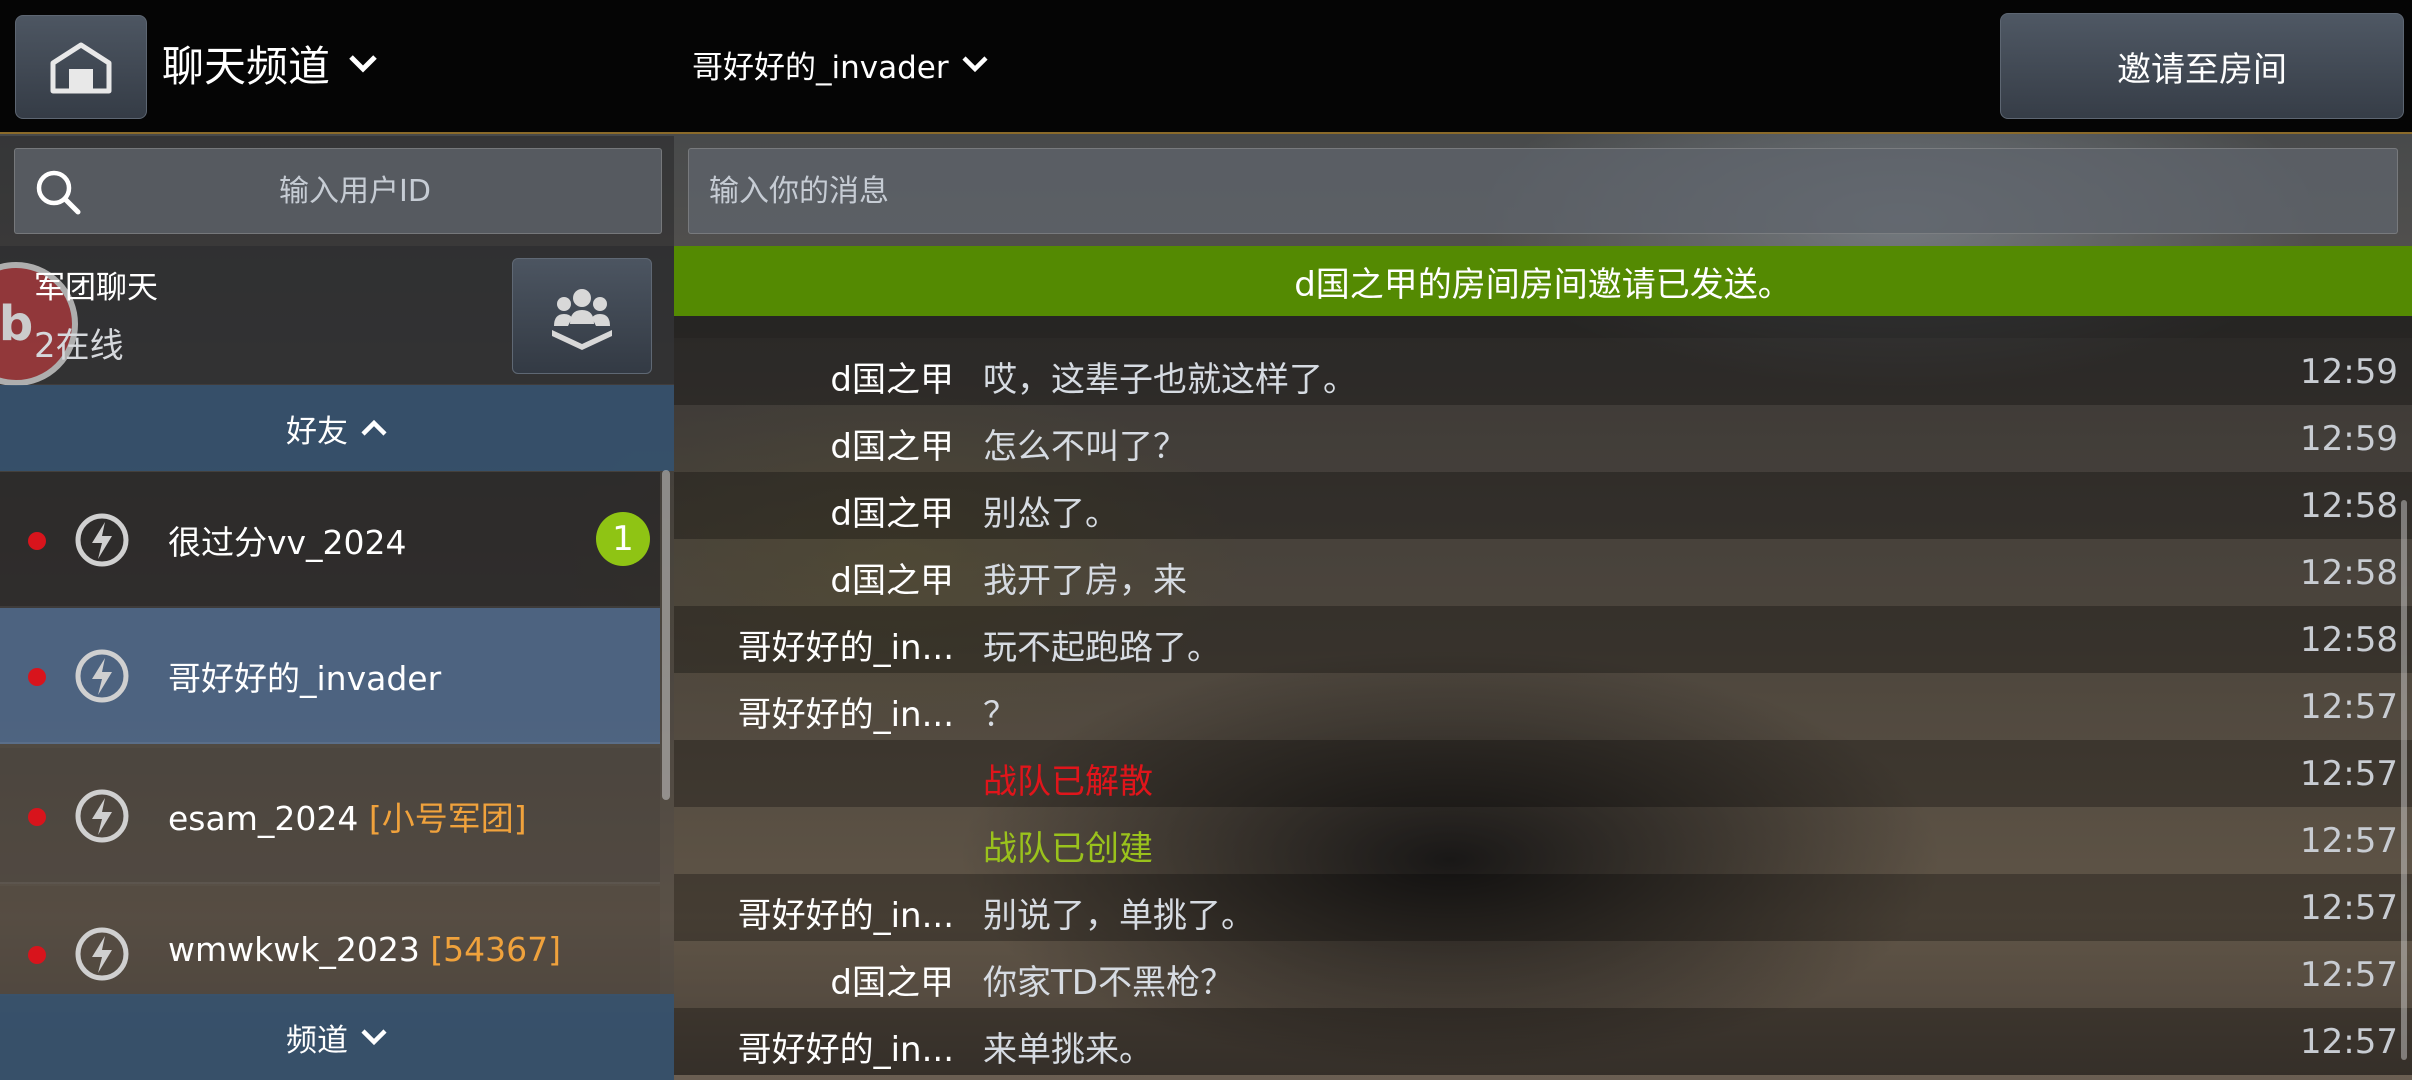 This screenshot has width=2412, height=1080. What do you see at coordinates (246, 66) in the screenshot?
I see `channel-title: 聊天频道` at bounding box center [246, 66].